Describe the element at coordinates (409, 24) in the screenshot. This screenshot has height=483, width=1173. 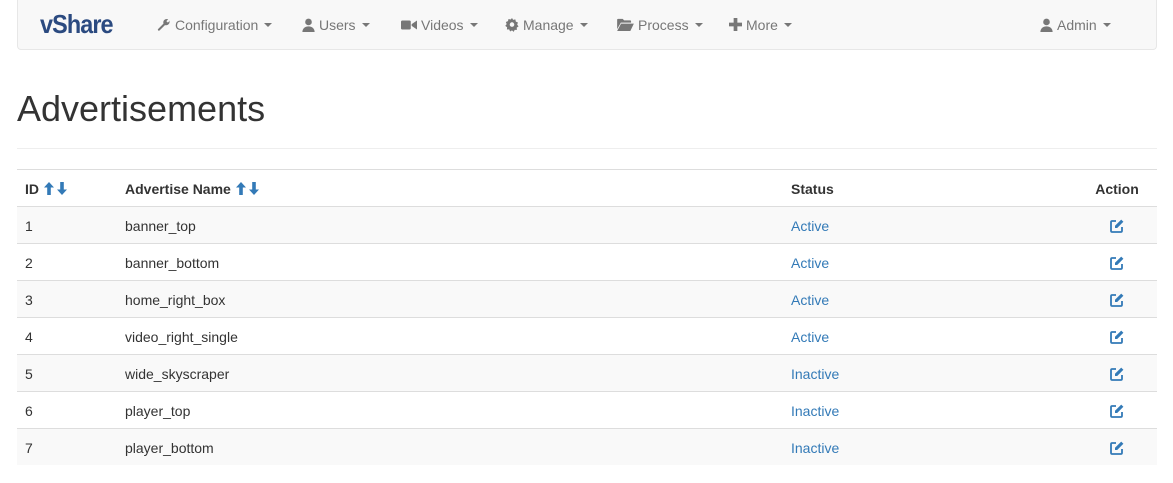
I see `video-camera-icon` at that location.